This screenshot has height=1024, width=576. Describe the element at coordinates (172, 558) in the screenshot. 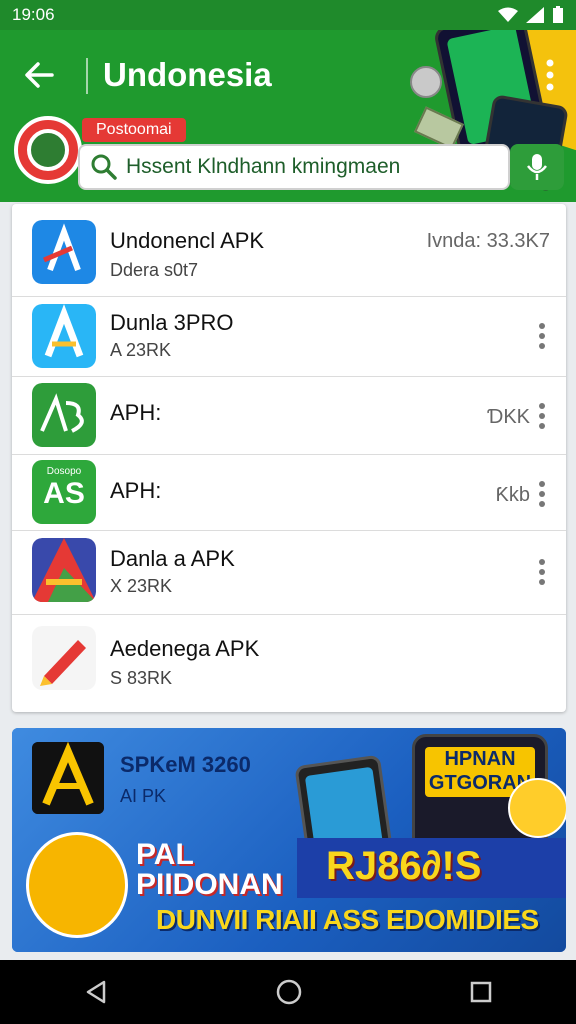

I see `app-name: Danla a APK` at that location.